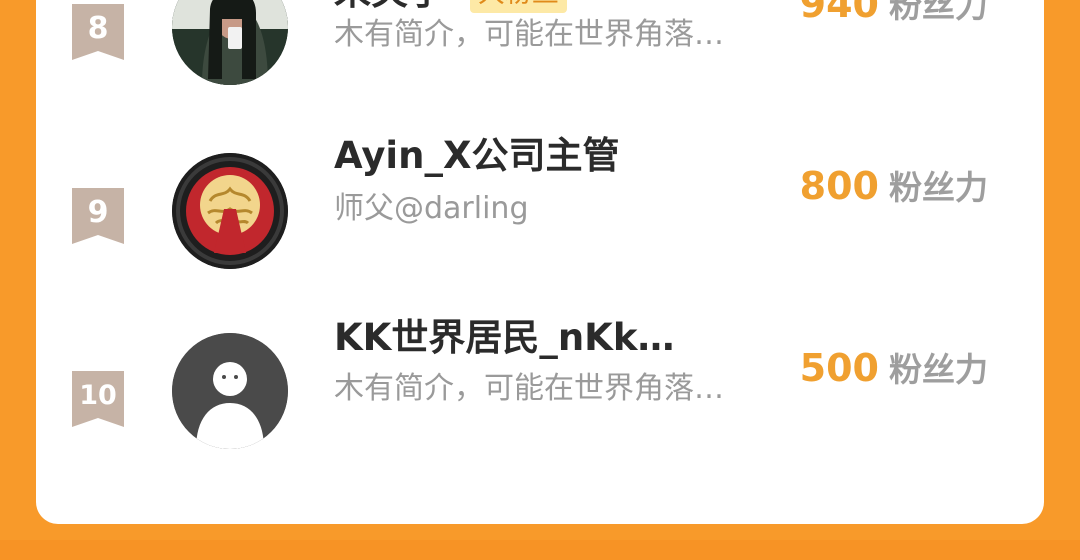  I want to click on photo-avatar-icon, so click(230, 42).